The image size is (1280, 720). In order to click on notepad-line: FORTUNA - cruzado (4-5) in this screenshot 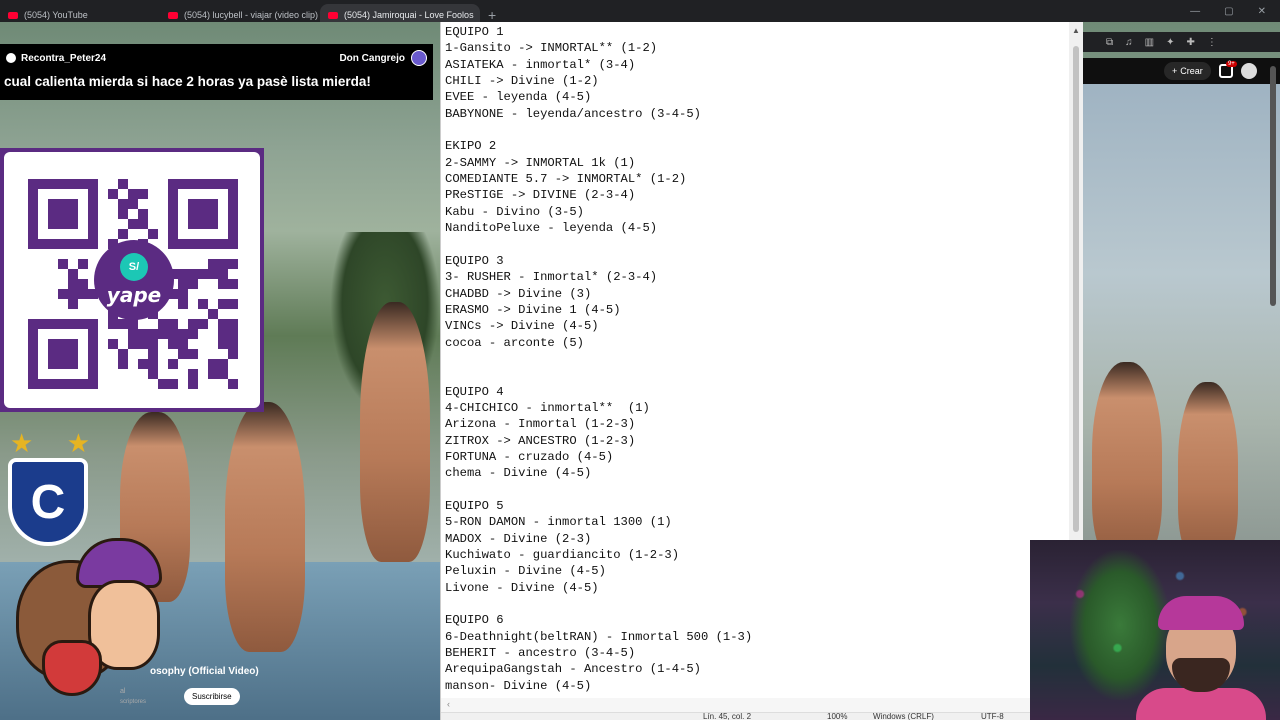, I will do `click(529, 456)`.